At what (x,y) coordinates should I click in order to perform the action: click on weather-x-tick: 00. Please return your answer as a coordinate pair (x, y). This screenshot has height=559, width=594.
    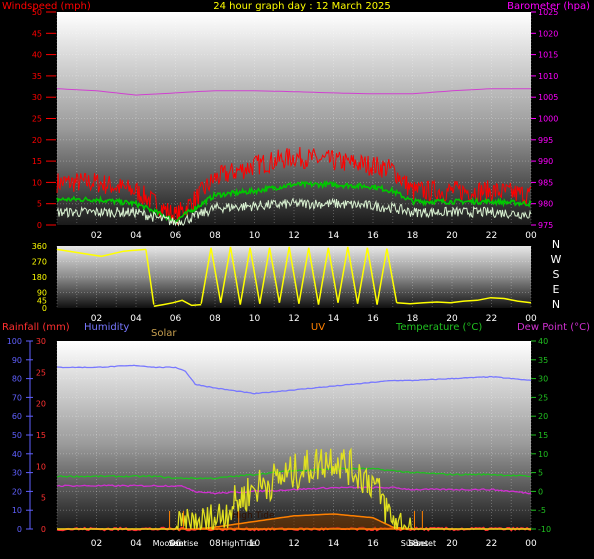
    Looking at the image, I should click on (531, 544).